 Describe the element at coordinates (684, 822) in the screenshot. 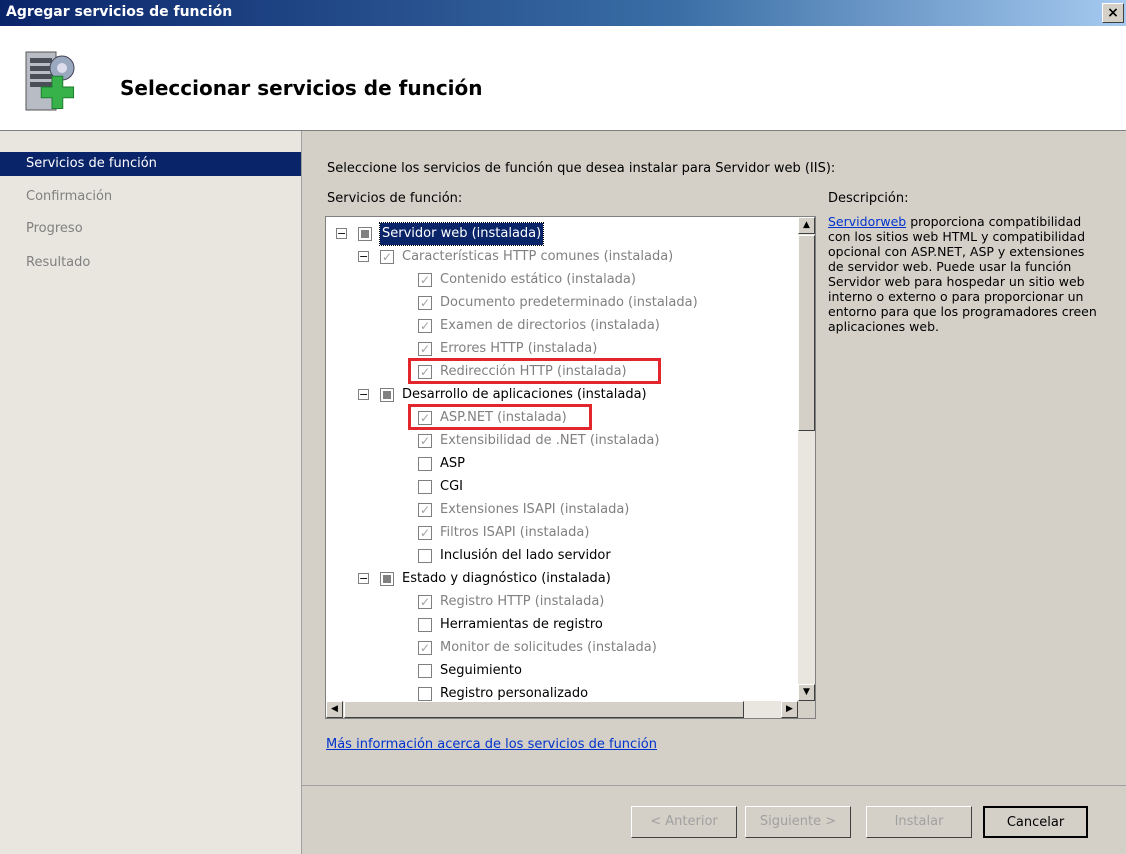

I see `back-button: < Anterior` at that location.